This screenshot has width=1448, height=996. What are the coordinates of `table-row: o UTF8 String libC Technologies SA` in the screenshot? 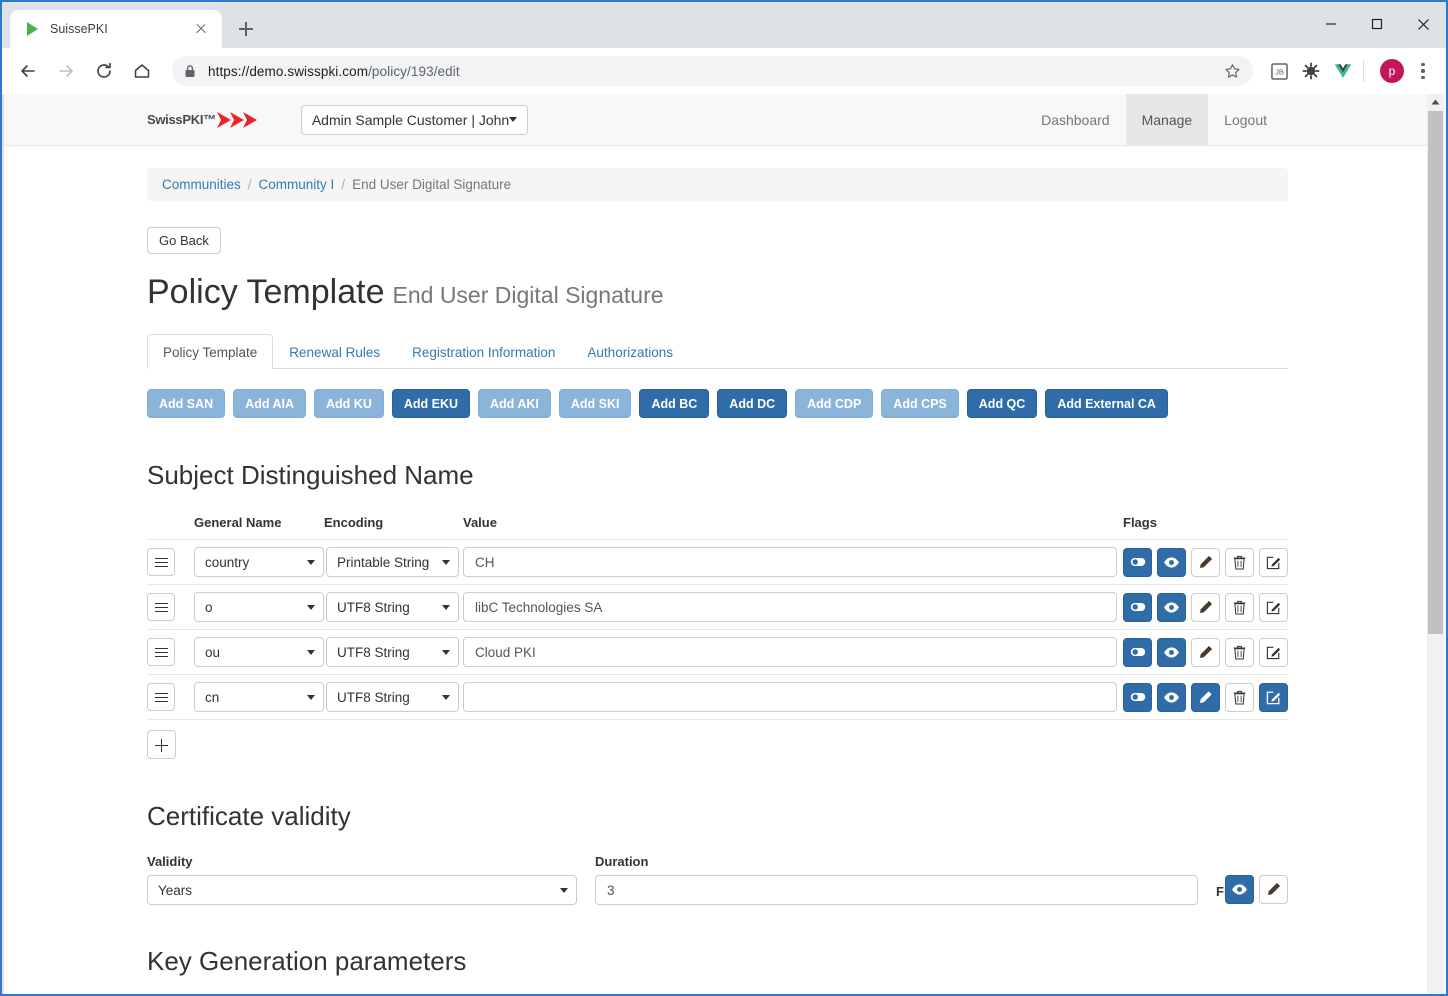 It's located at (717, 606).